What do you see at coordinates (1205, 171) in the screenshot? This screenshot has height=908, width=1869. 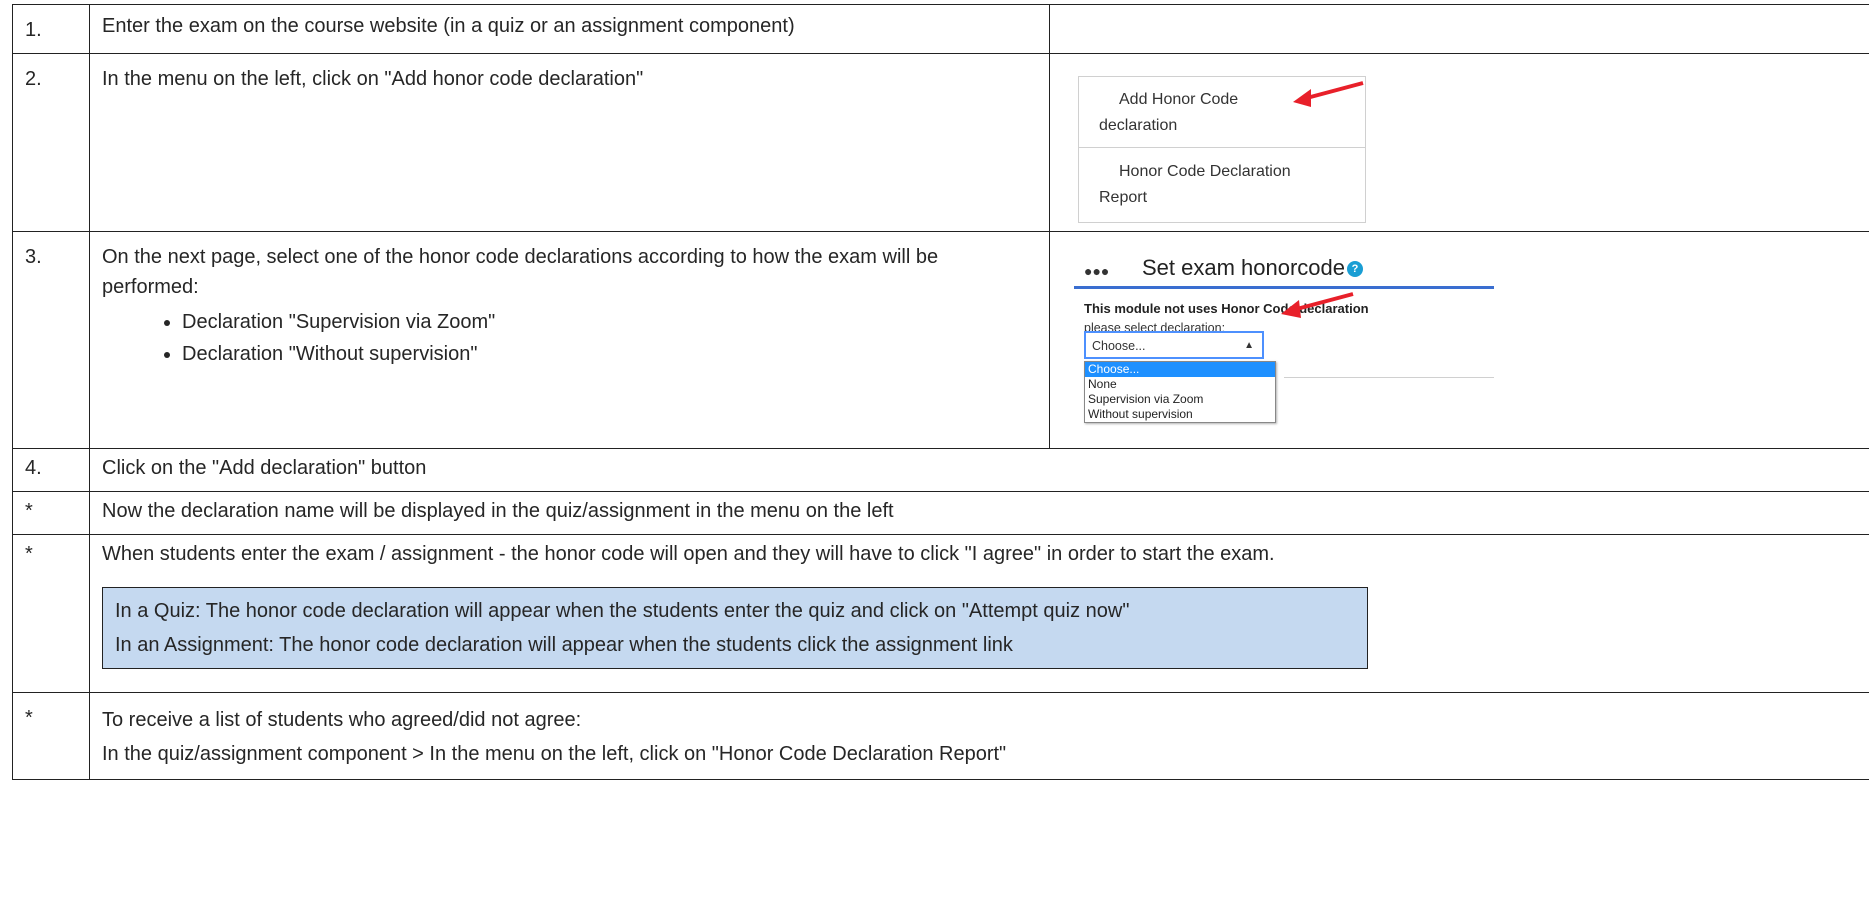 I see `menu-item-label: Honor Code Declaration` at bounding box center [1205, 171].